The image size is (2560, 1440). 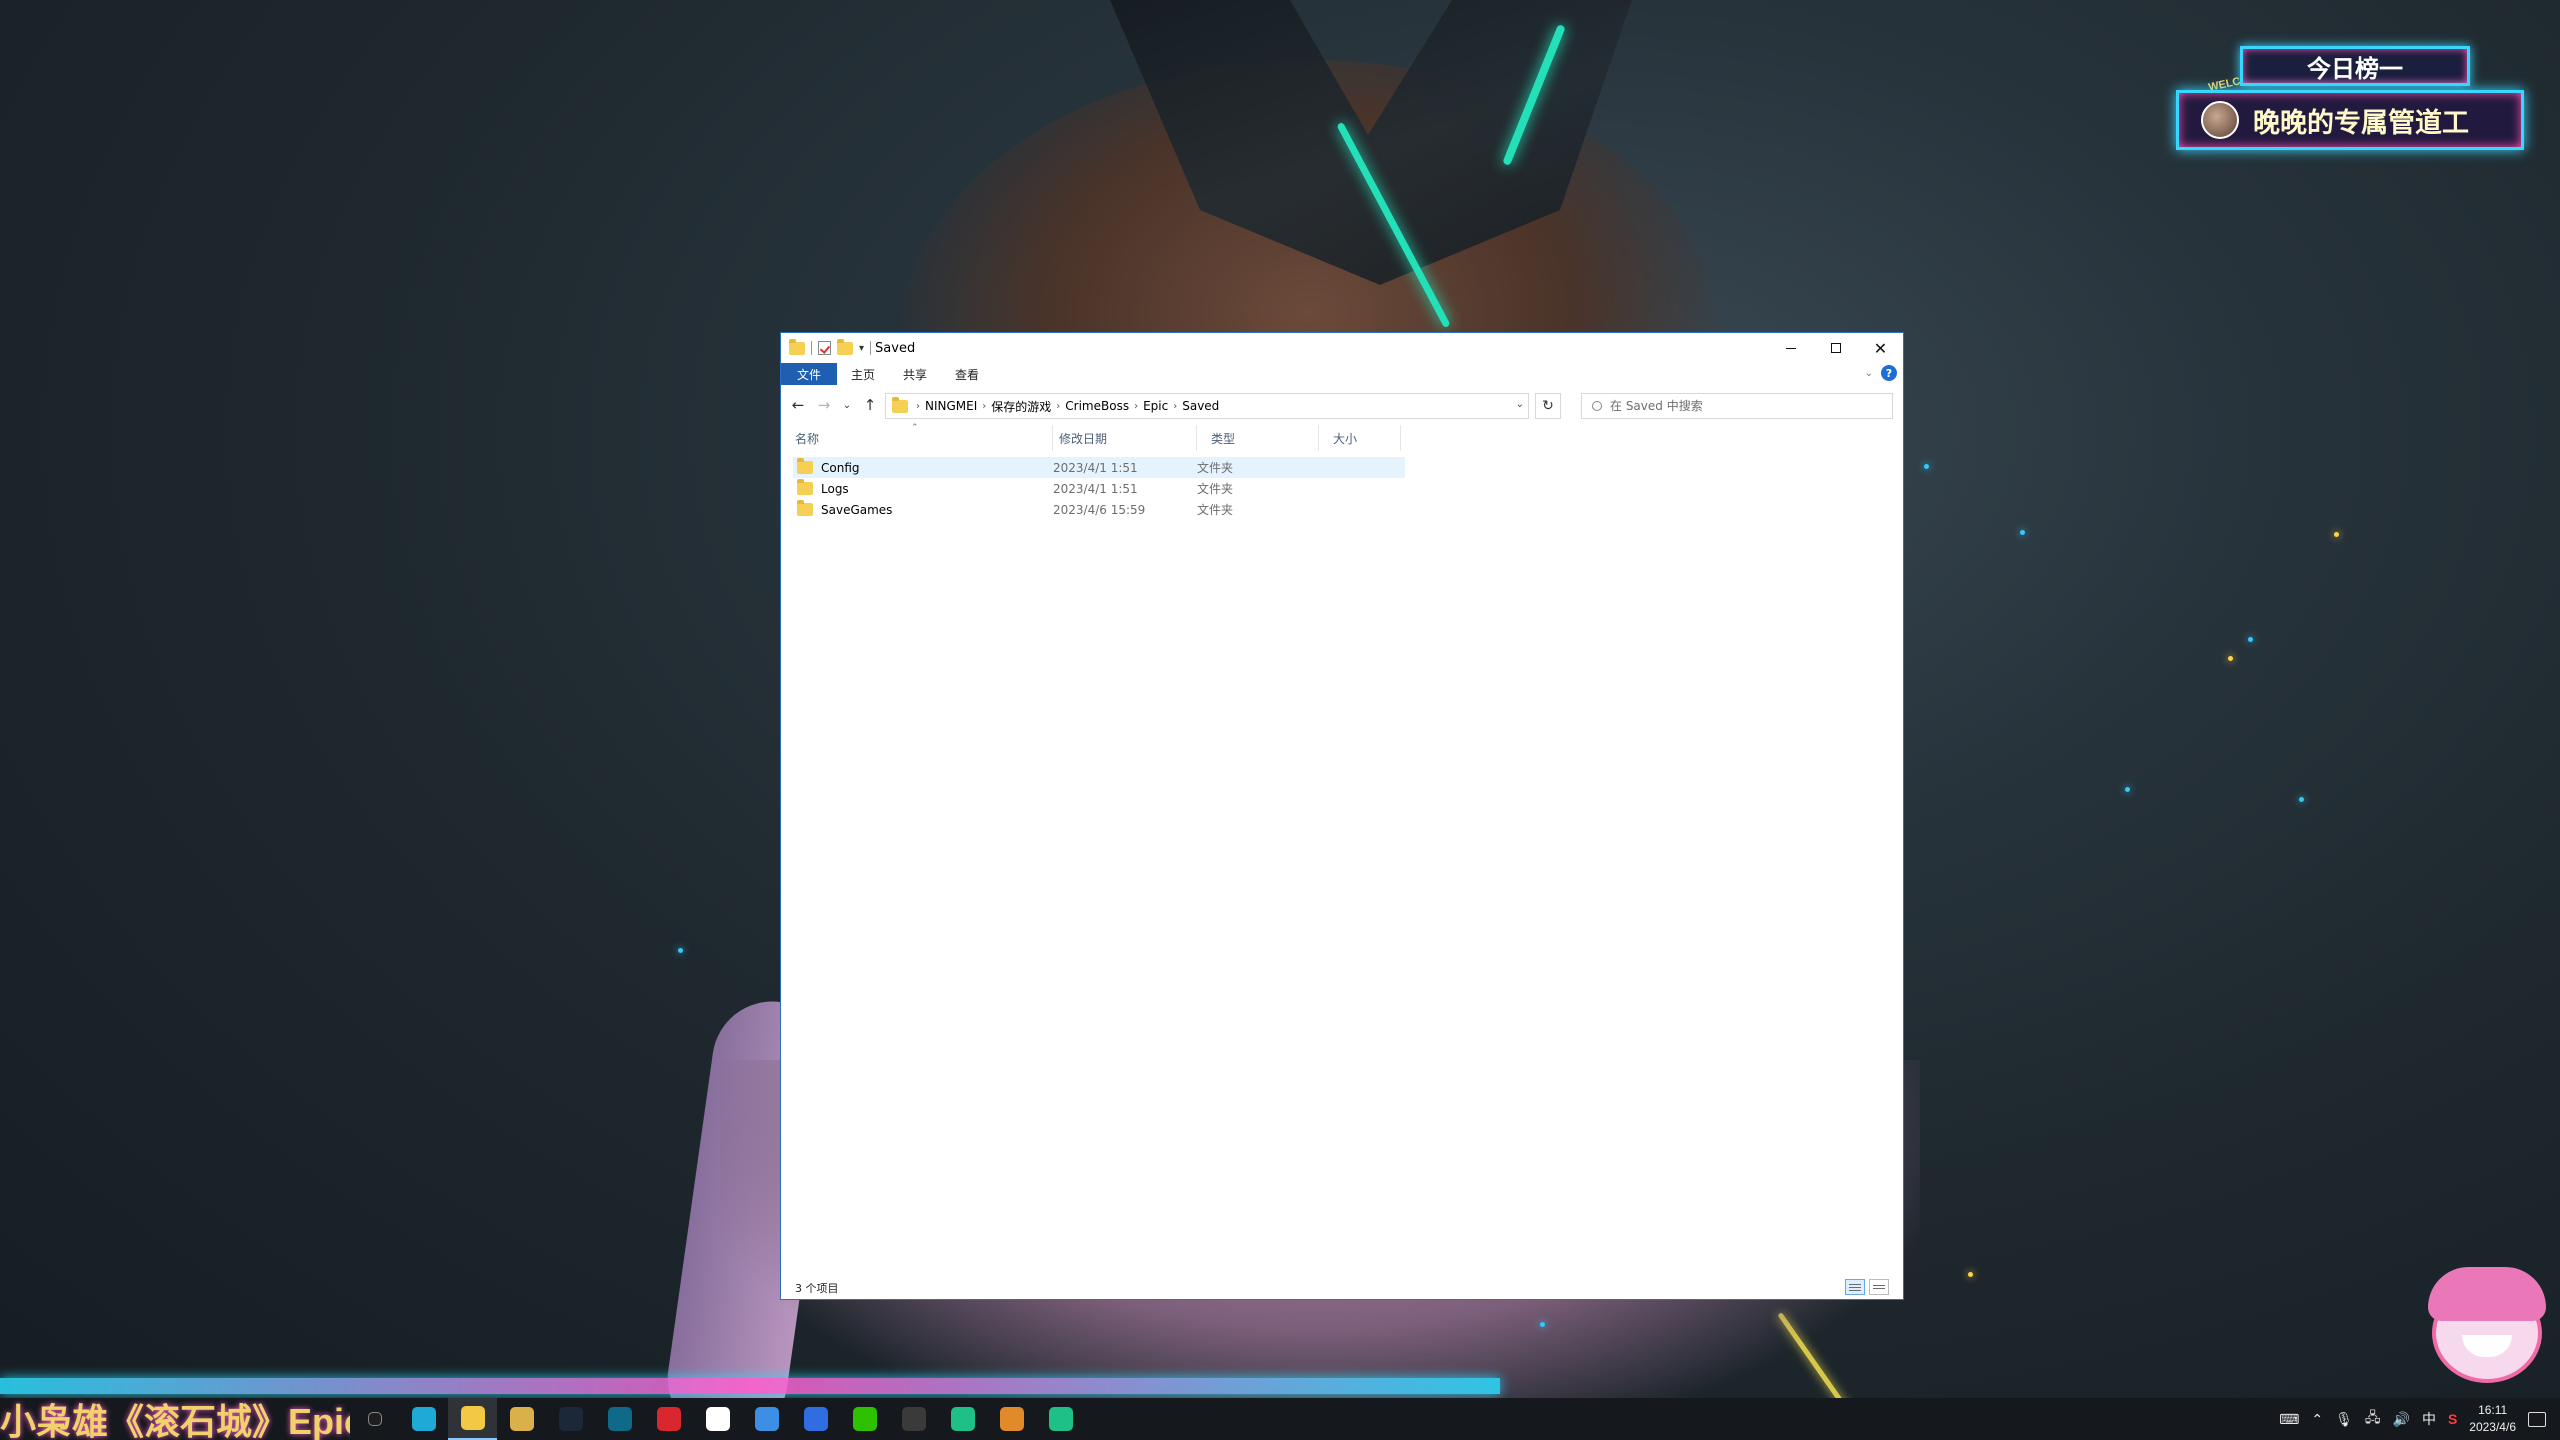 I want to click on maximize-icon, so click(x=1835, y=348).